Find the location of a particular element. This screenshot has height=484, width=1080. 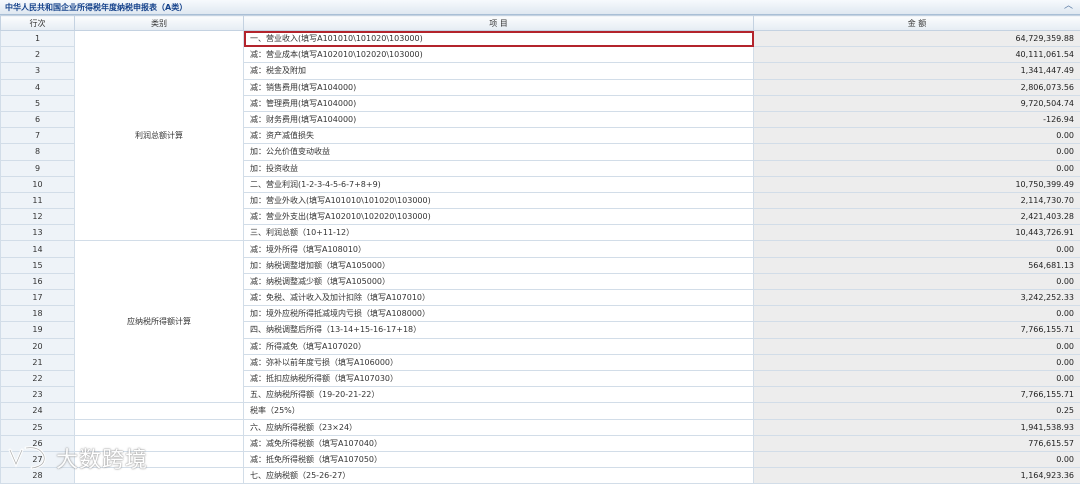

amount-cell: 2,421,403.28 is located at coordinates (917, 217).